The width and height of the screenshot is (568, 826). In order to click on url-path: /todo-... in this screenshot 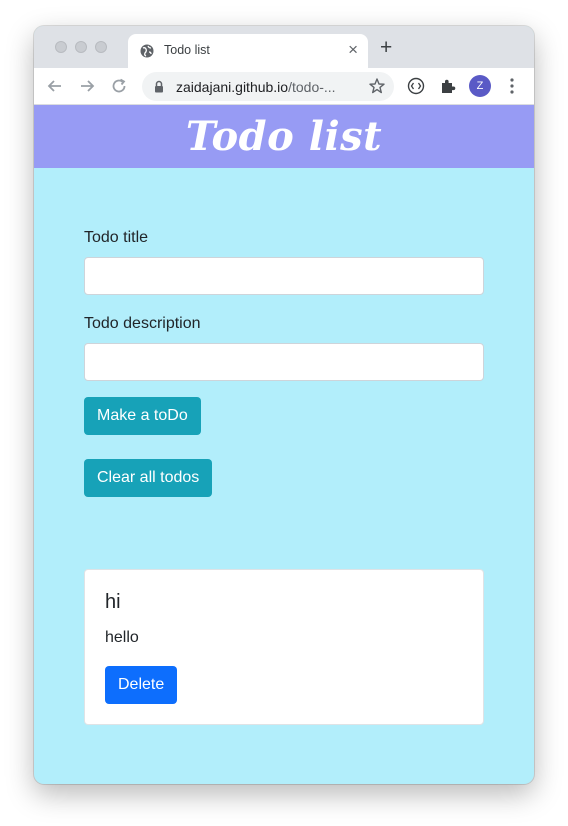, I will do `click(312, 87)`.